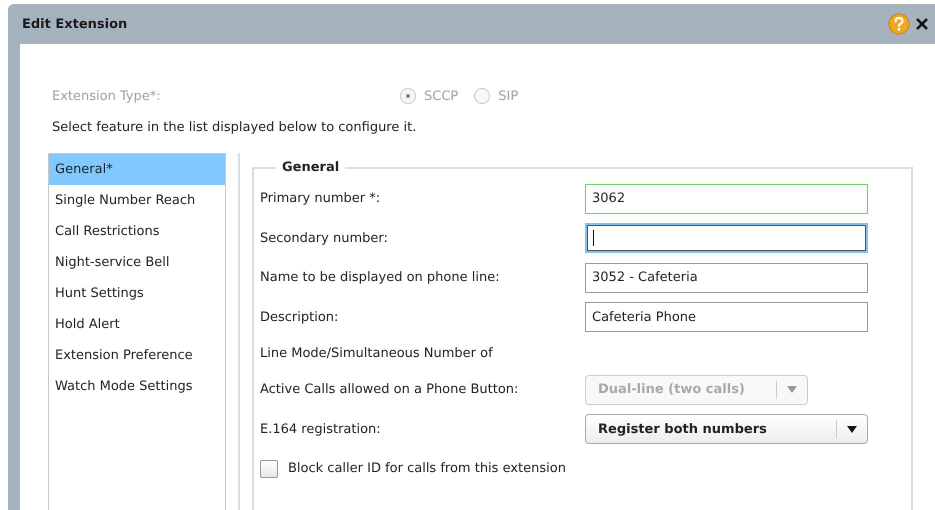 This screenshot has width=935, height=510. Describe the element at coordinates (593, 238) in the screenshot. I see `text-cursor` at that location.